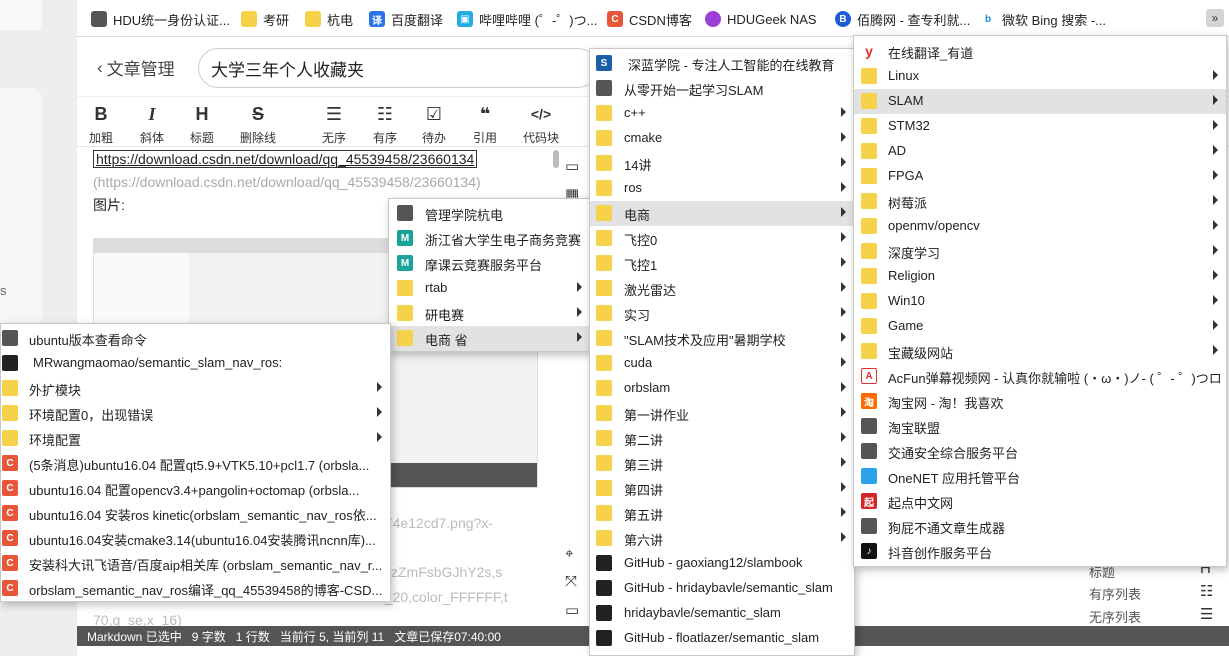 This screenshot has height=656, width=1229. Describe the element at coordinates (954, 478) in the screenshot. I see `menu-item-label: OneNET 应用托管平台` at that location.